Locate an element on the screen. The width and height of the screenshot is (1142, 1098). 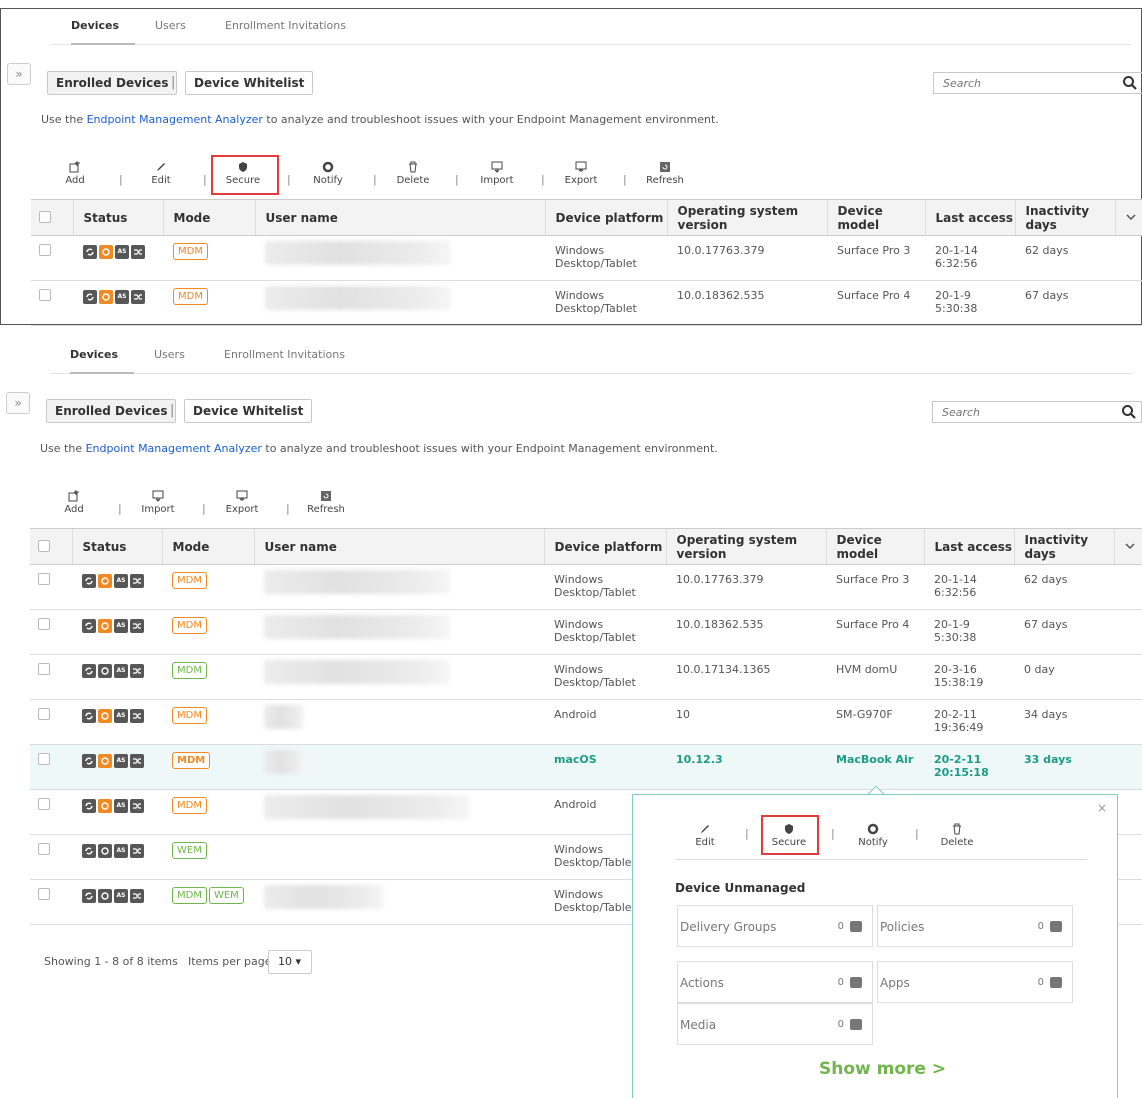
popup-notify-button: Notify is located at coordinates (873, 835).